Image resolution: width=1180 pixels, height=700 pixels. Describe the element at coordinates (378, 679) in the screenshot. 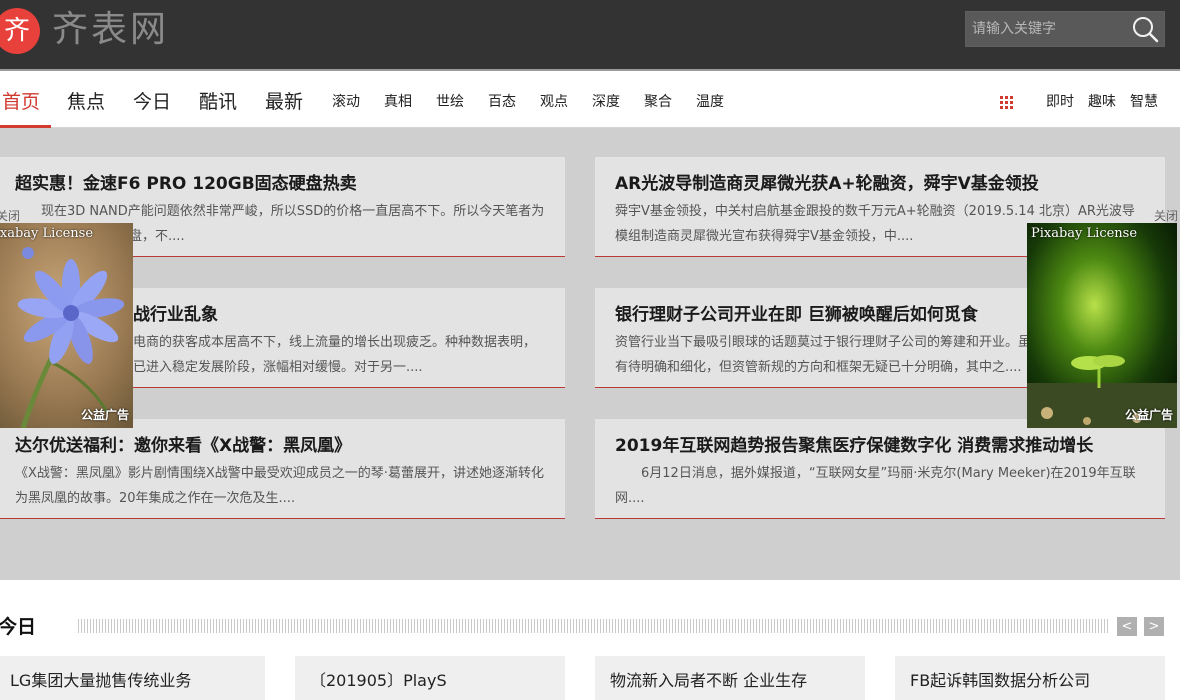

I see `today-card-title: 〔201905〕PlayS` at that location.